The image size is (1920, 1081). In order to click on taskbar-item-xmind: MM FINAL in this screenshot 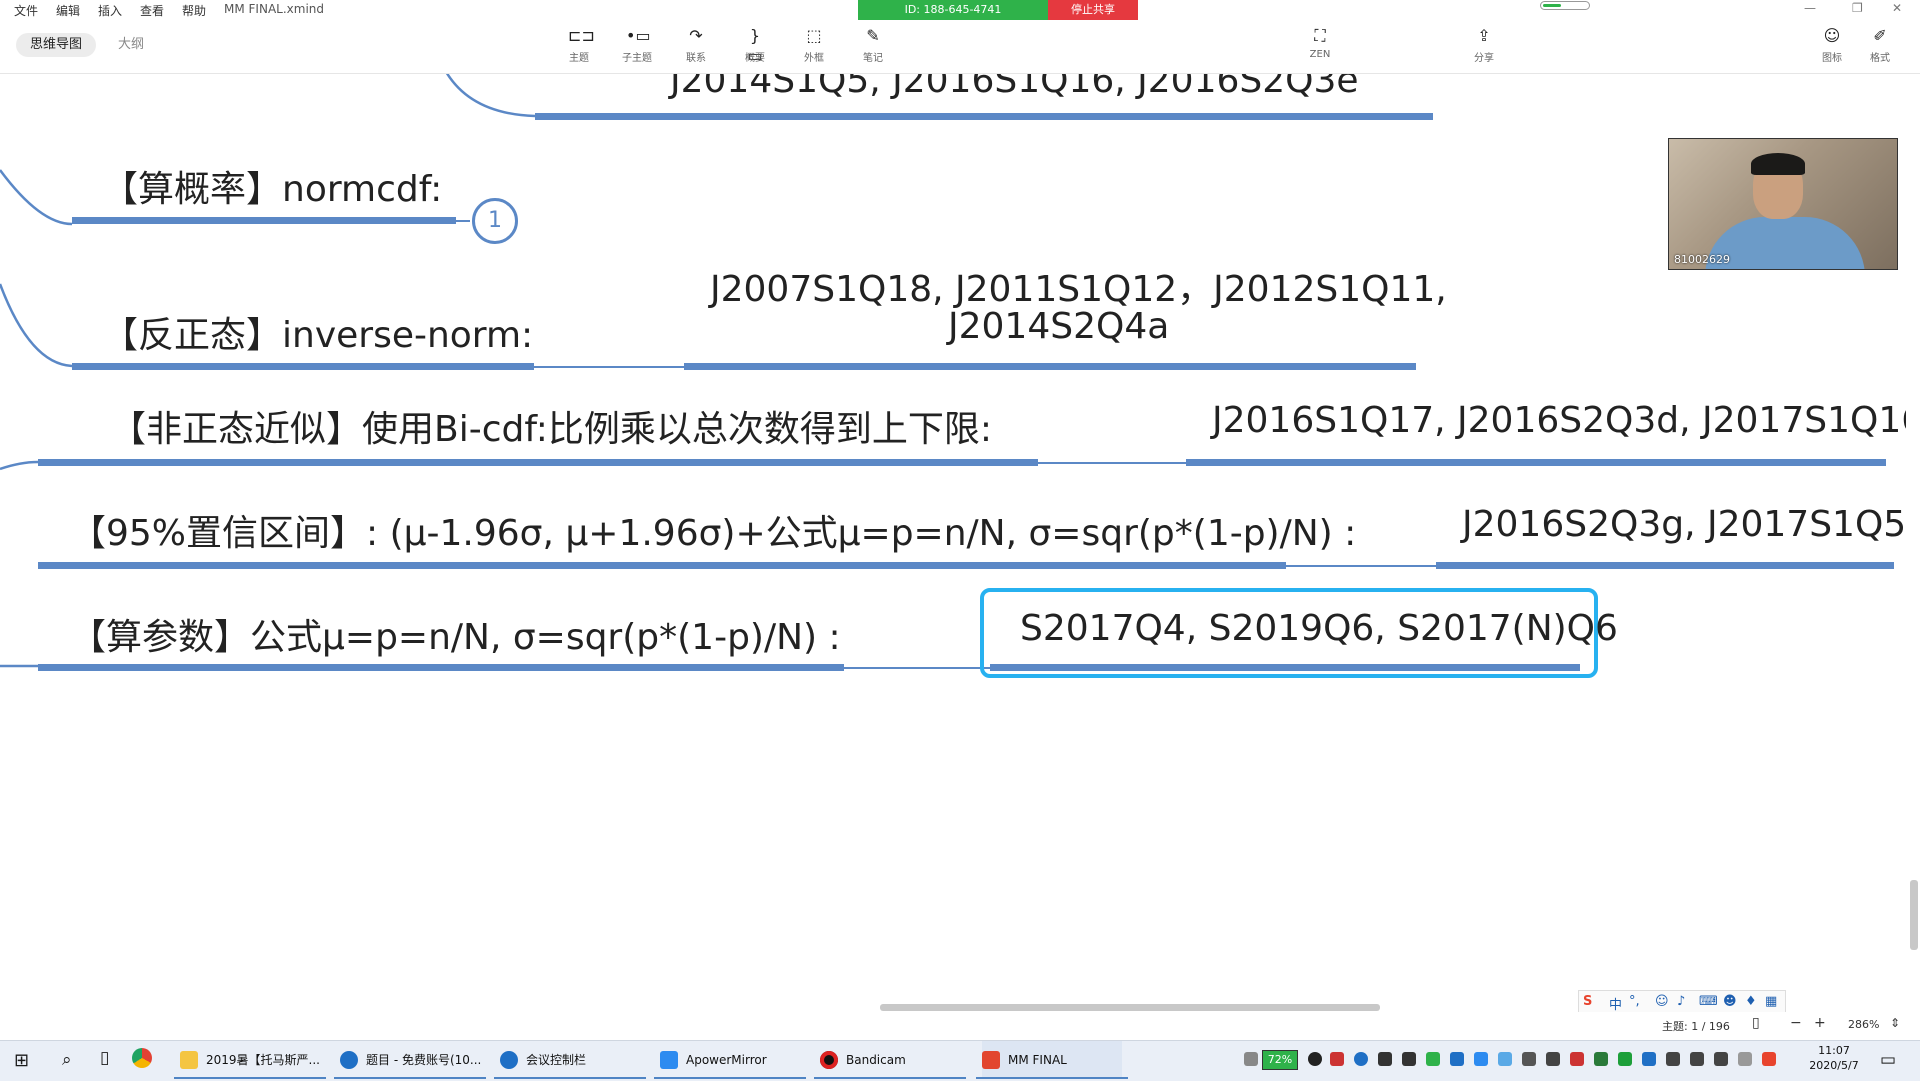, I will do `click(1052, 1060)`.